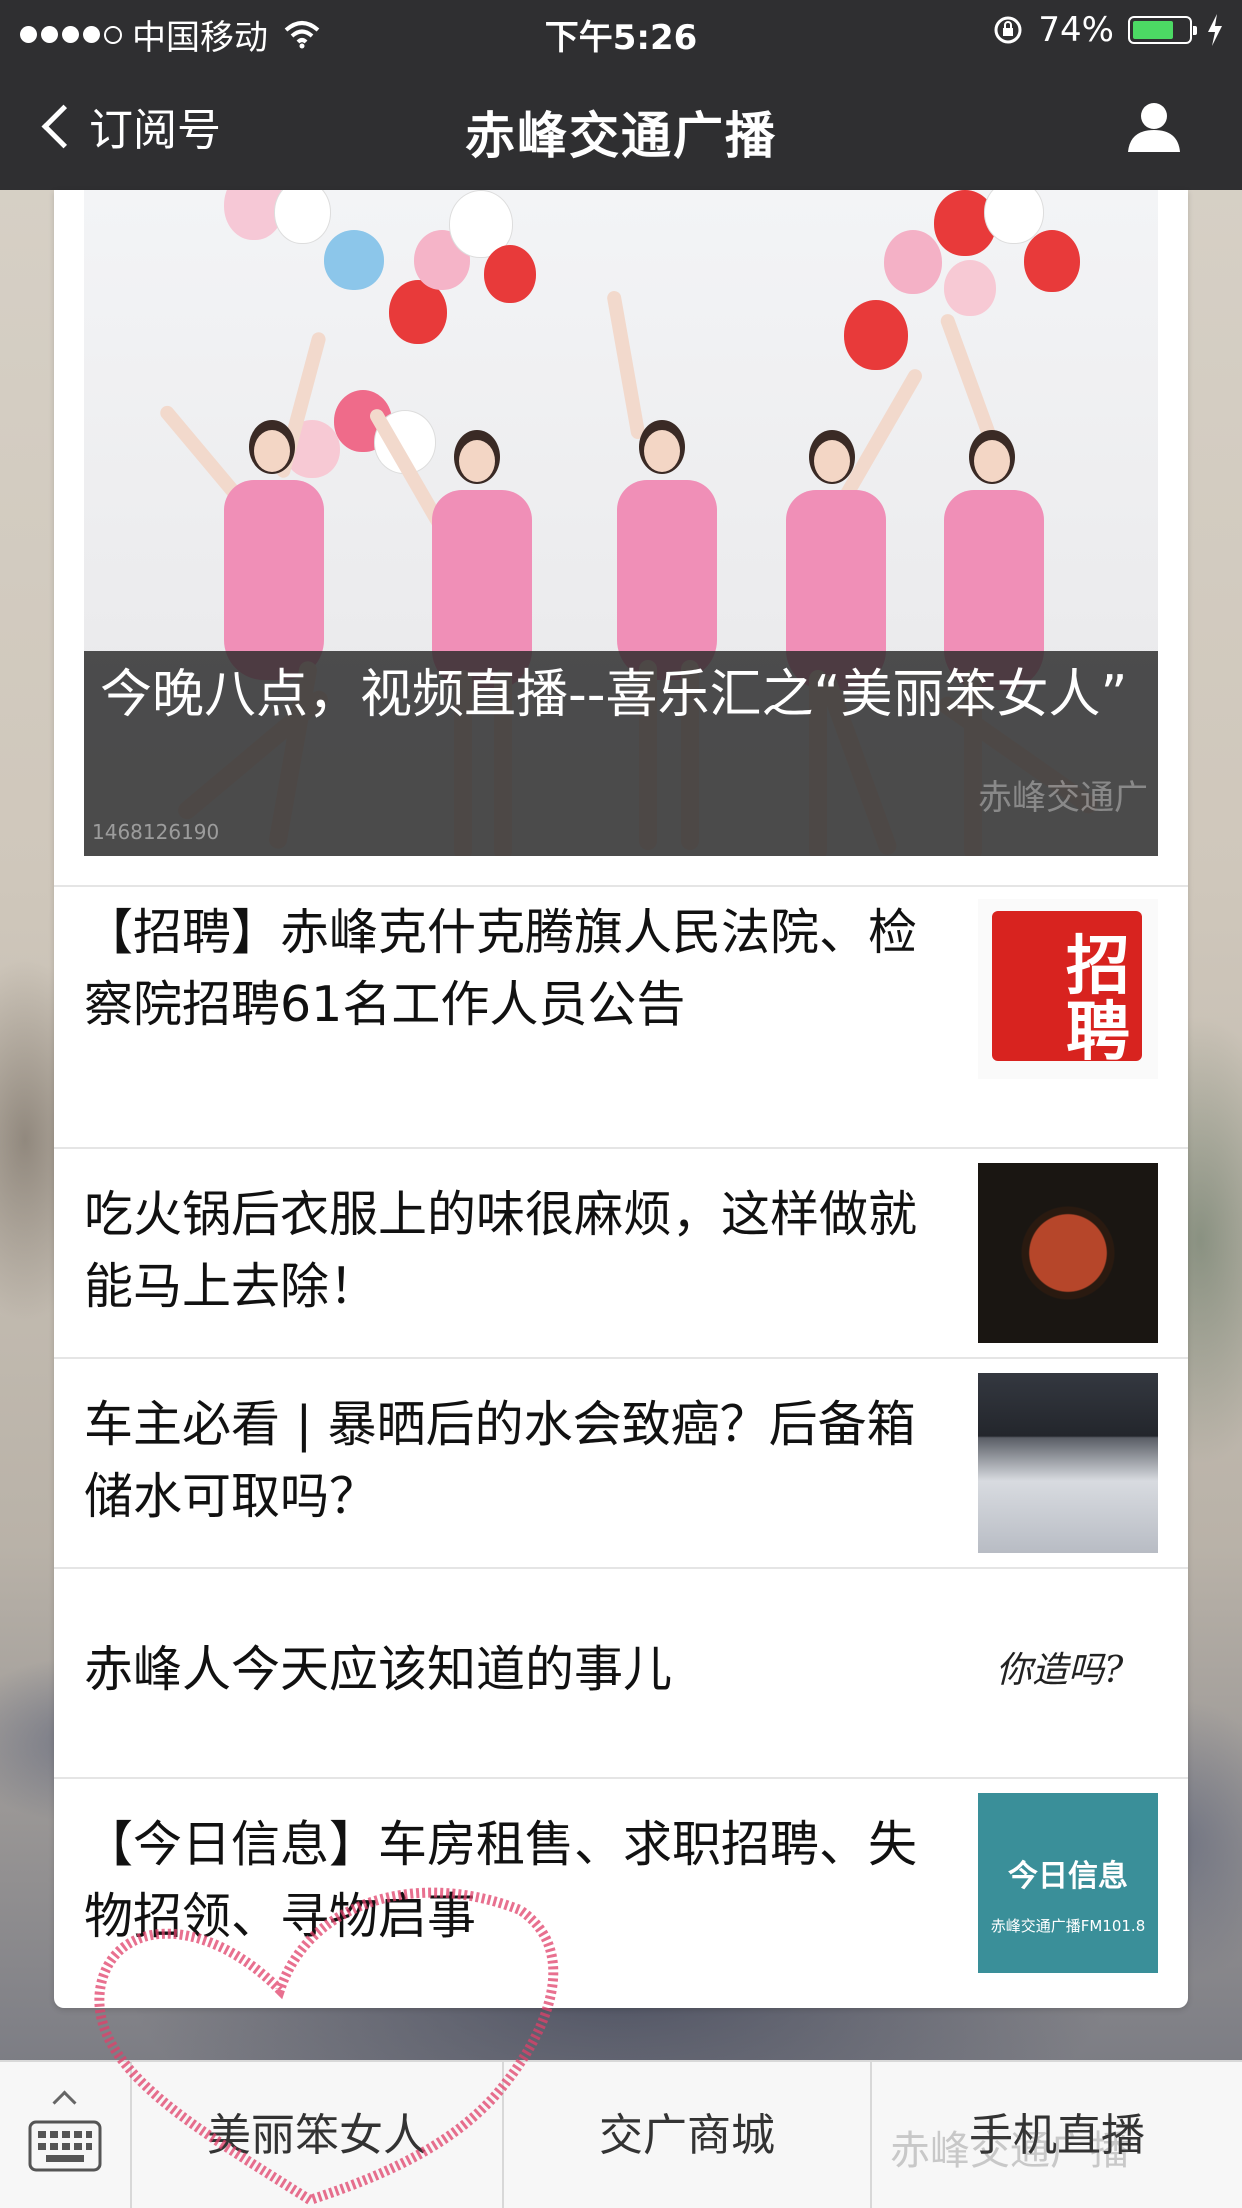 The image size is (1242, 2208). I want to click on status-bar: 中国移动 下午5:26 74%, so click(621, 32).